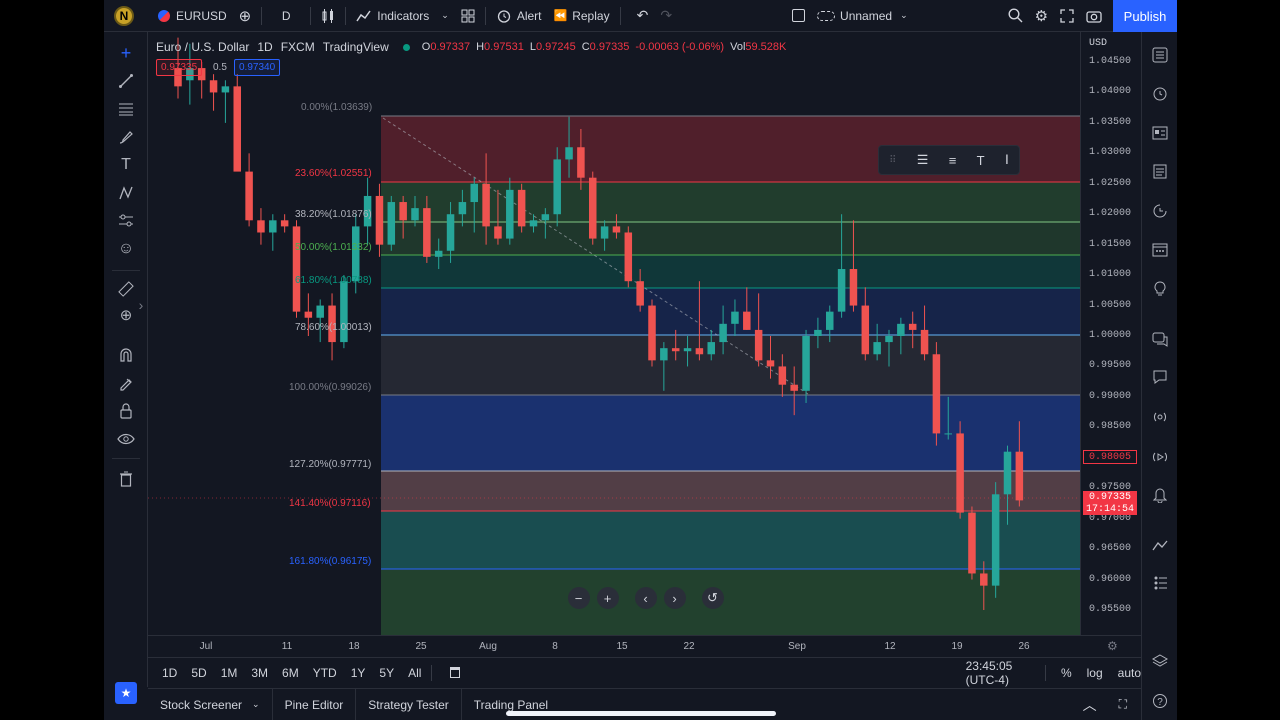 The width and height of the screenshot is (1280, 720). I want to click on trash-icon, so click(126, 479).